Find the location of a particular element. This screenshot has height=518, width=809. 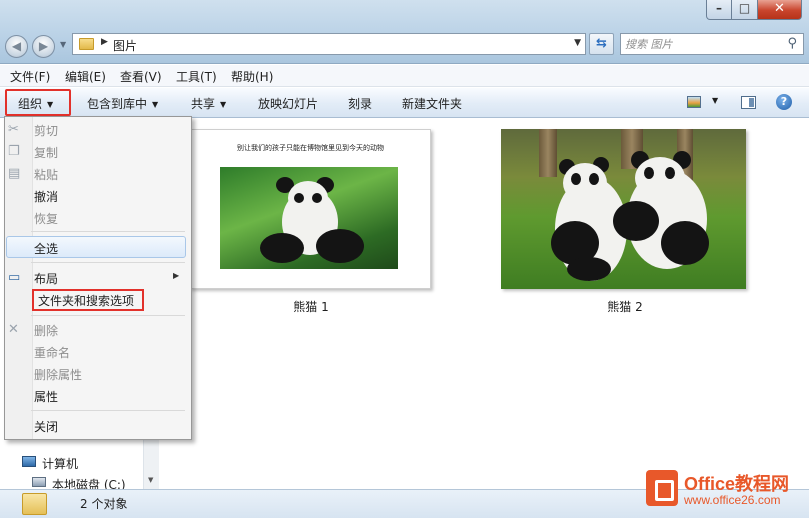

menu-item-folder-options: 文件夹和搜索选项 is located at coordinates (86, 300).